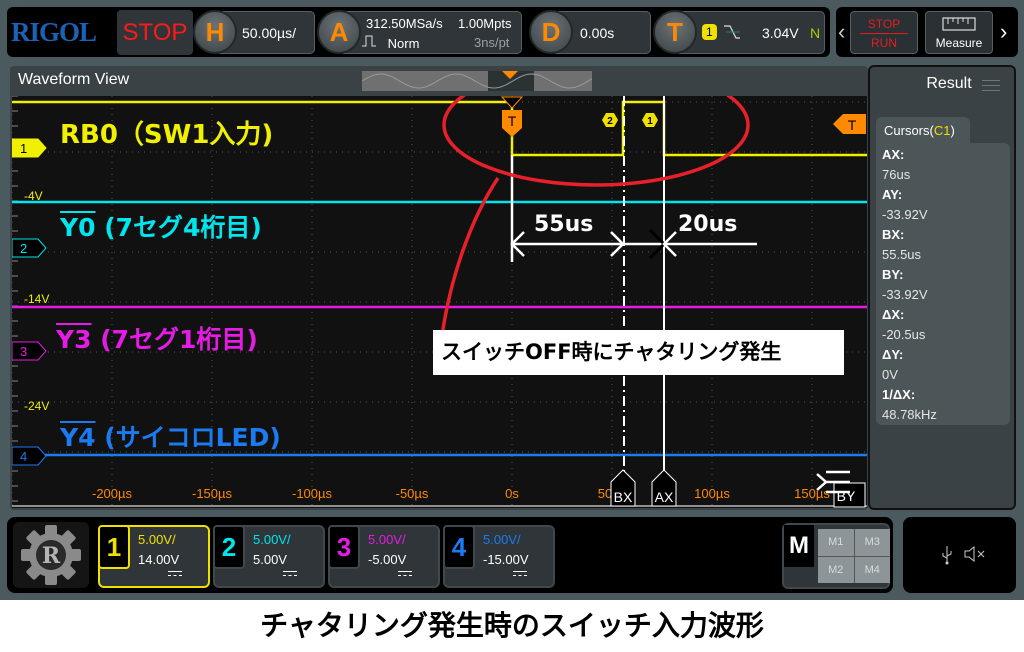  I want to click on math-channel-grid: M1 M3 M2 M4, so click(854, 556).